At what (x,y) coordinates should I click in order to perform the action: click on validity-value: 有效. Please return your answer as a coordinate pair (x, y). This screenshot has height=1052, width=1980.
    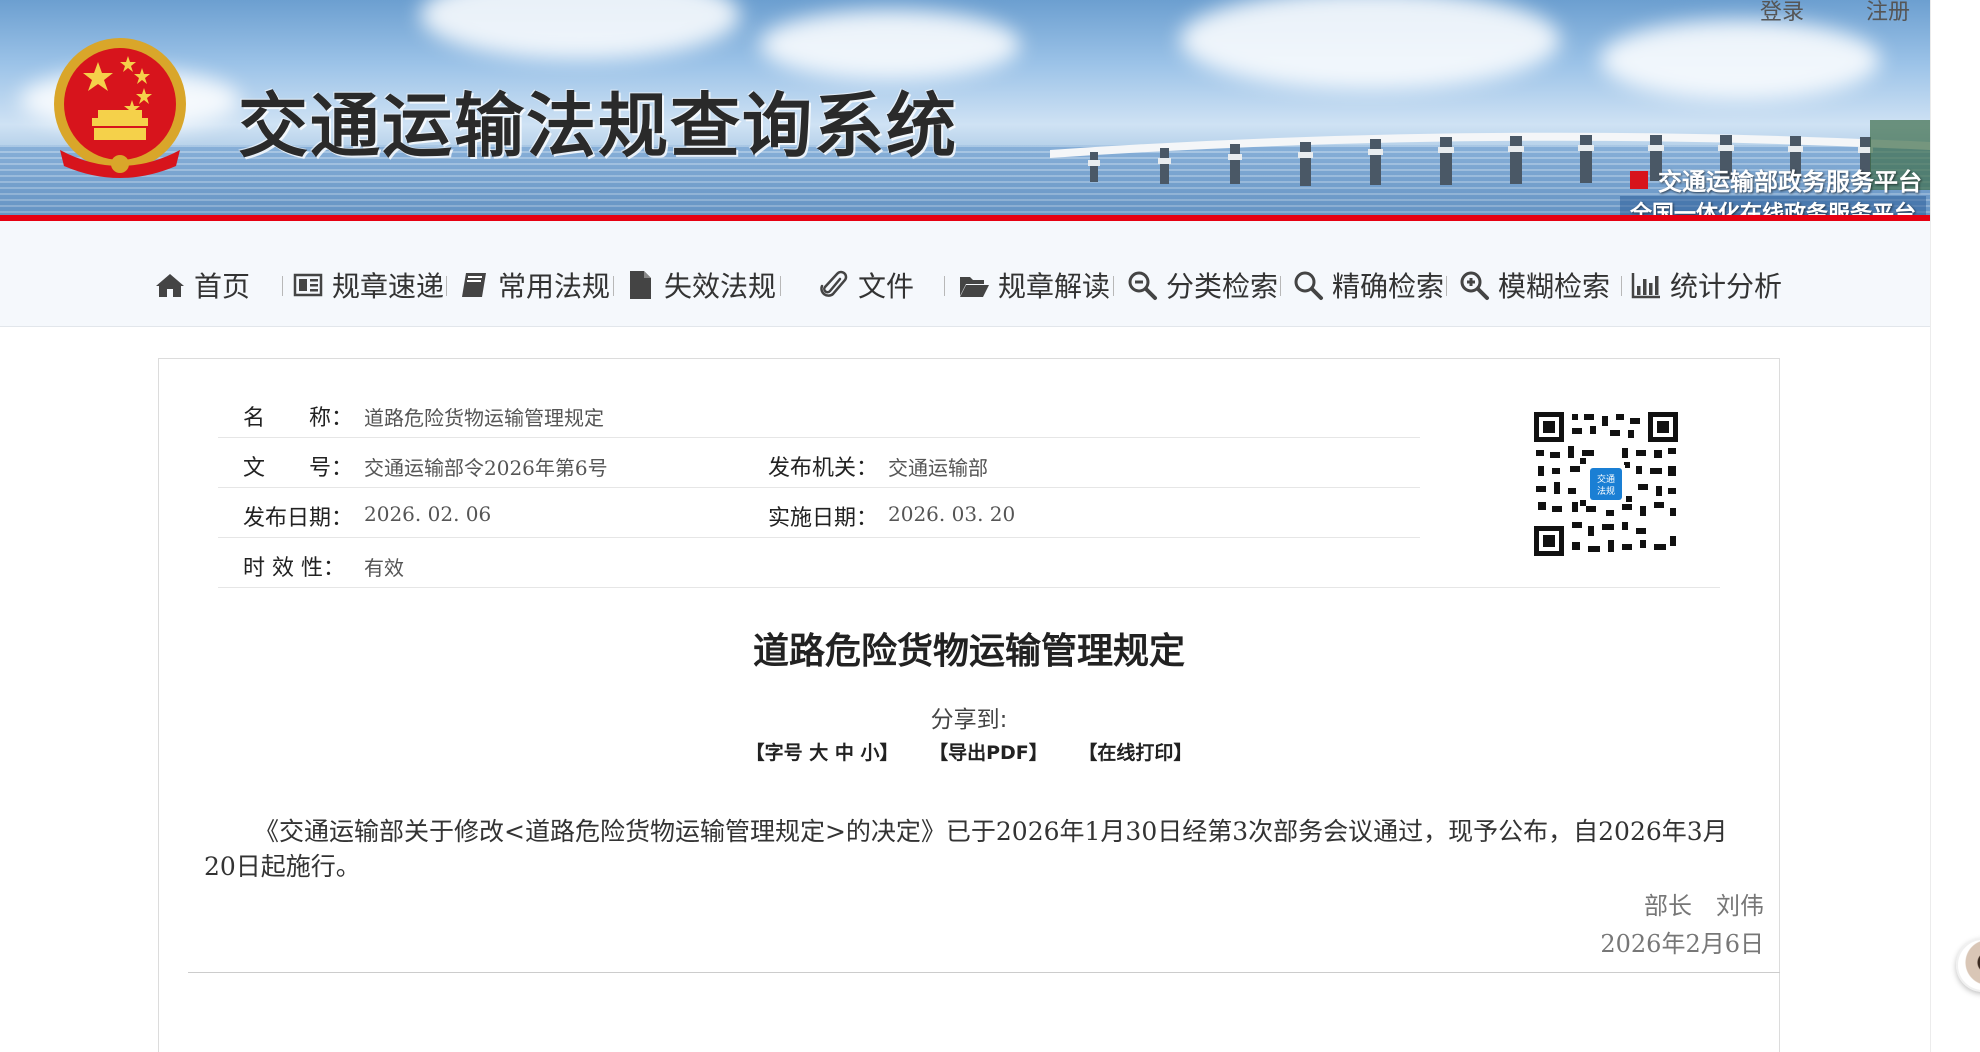
    Looking at the image, I should click on (384, 568).